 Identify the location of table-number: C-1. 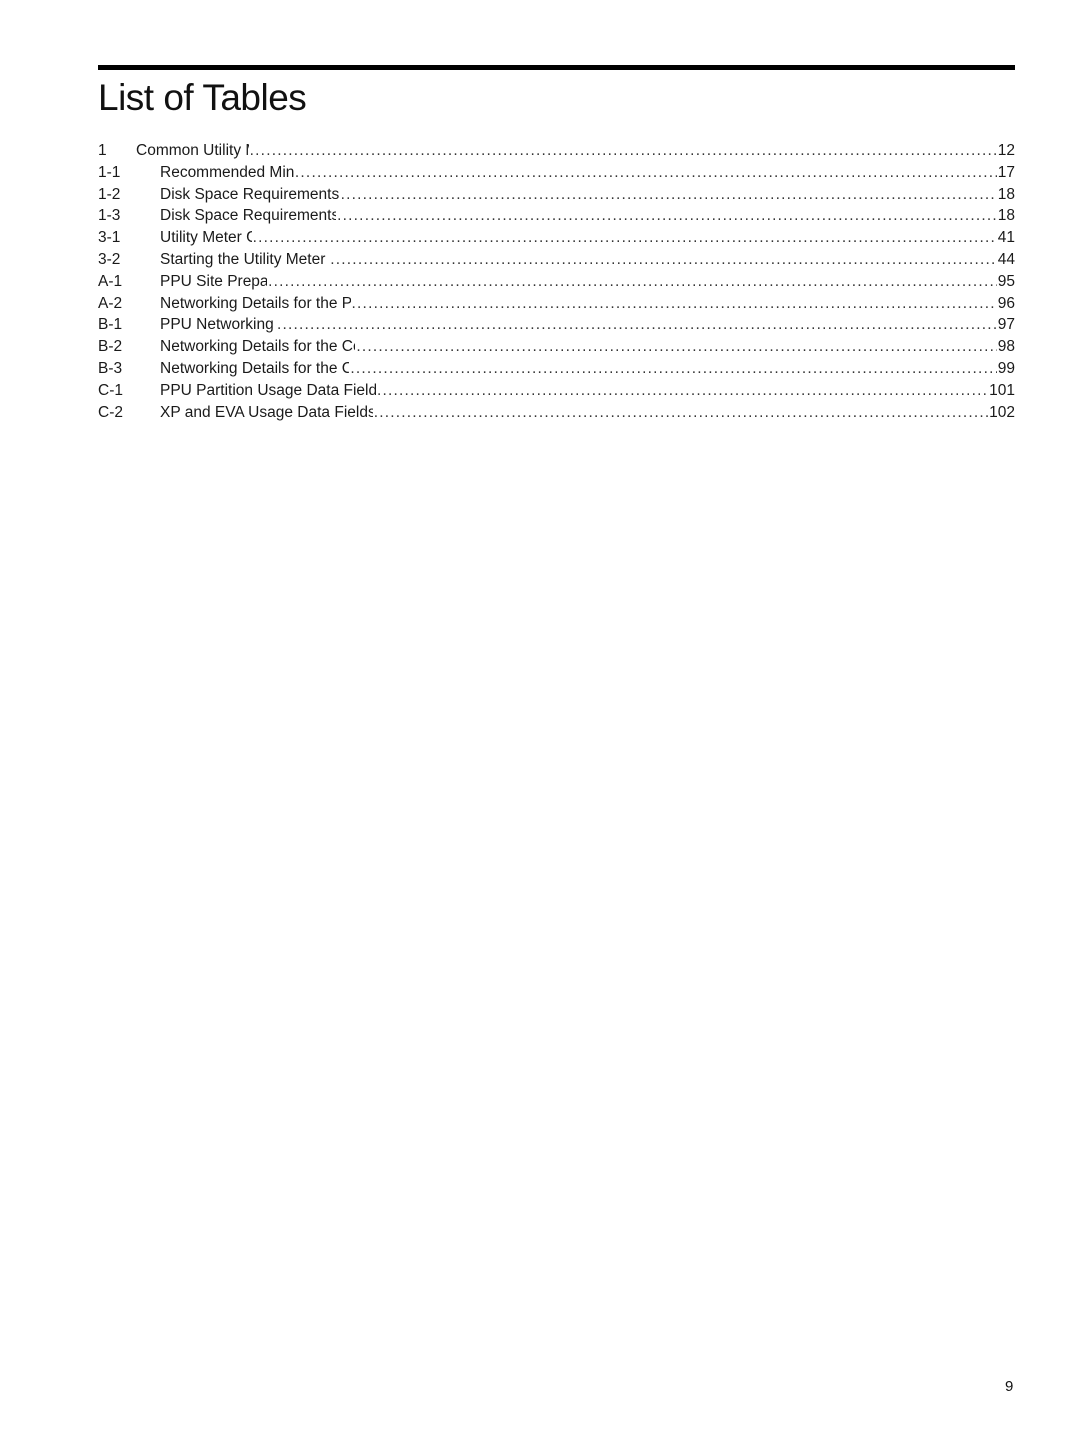
(110, 390).